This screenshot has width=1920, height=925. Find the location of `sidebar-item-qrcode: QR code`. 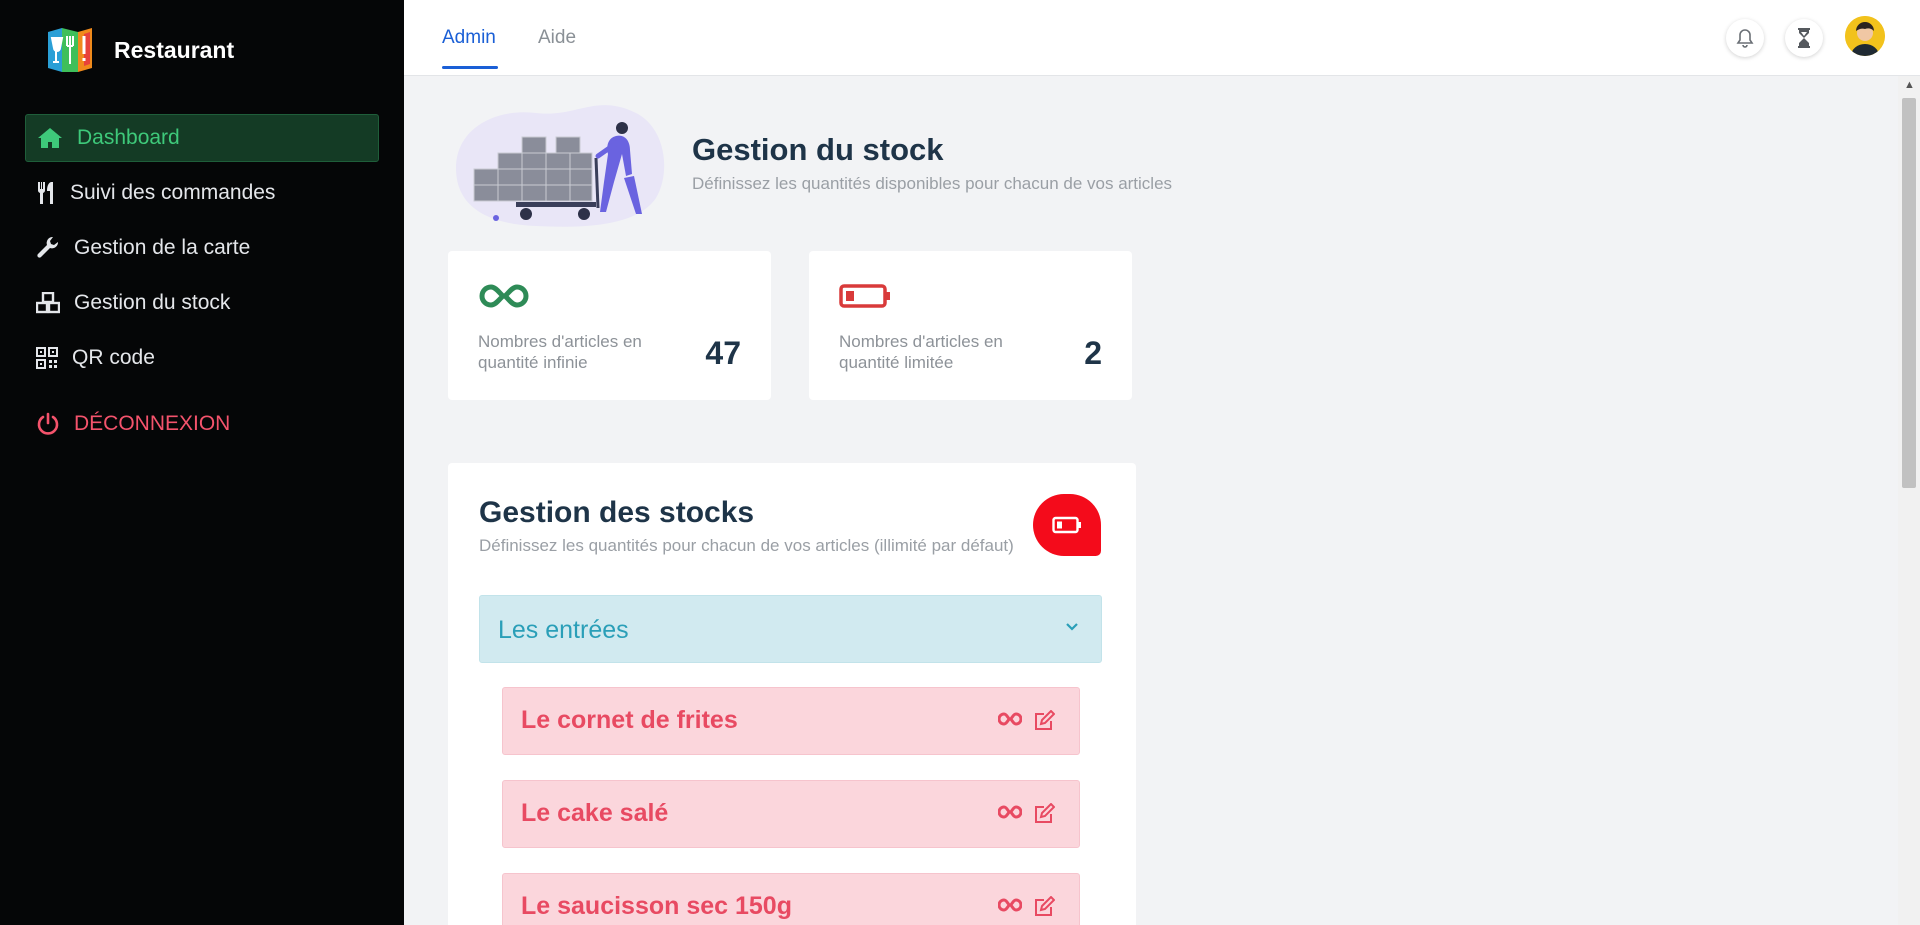

sidebar-item-qrcode: QR code is located at coordinates (202, 358).